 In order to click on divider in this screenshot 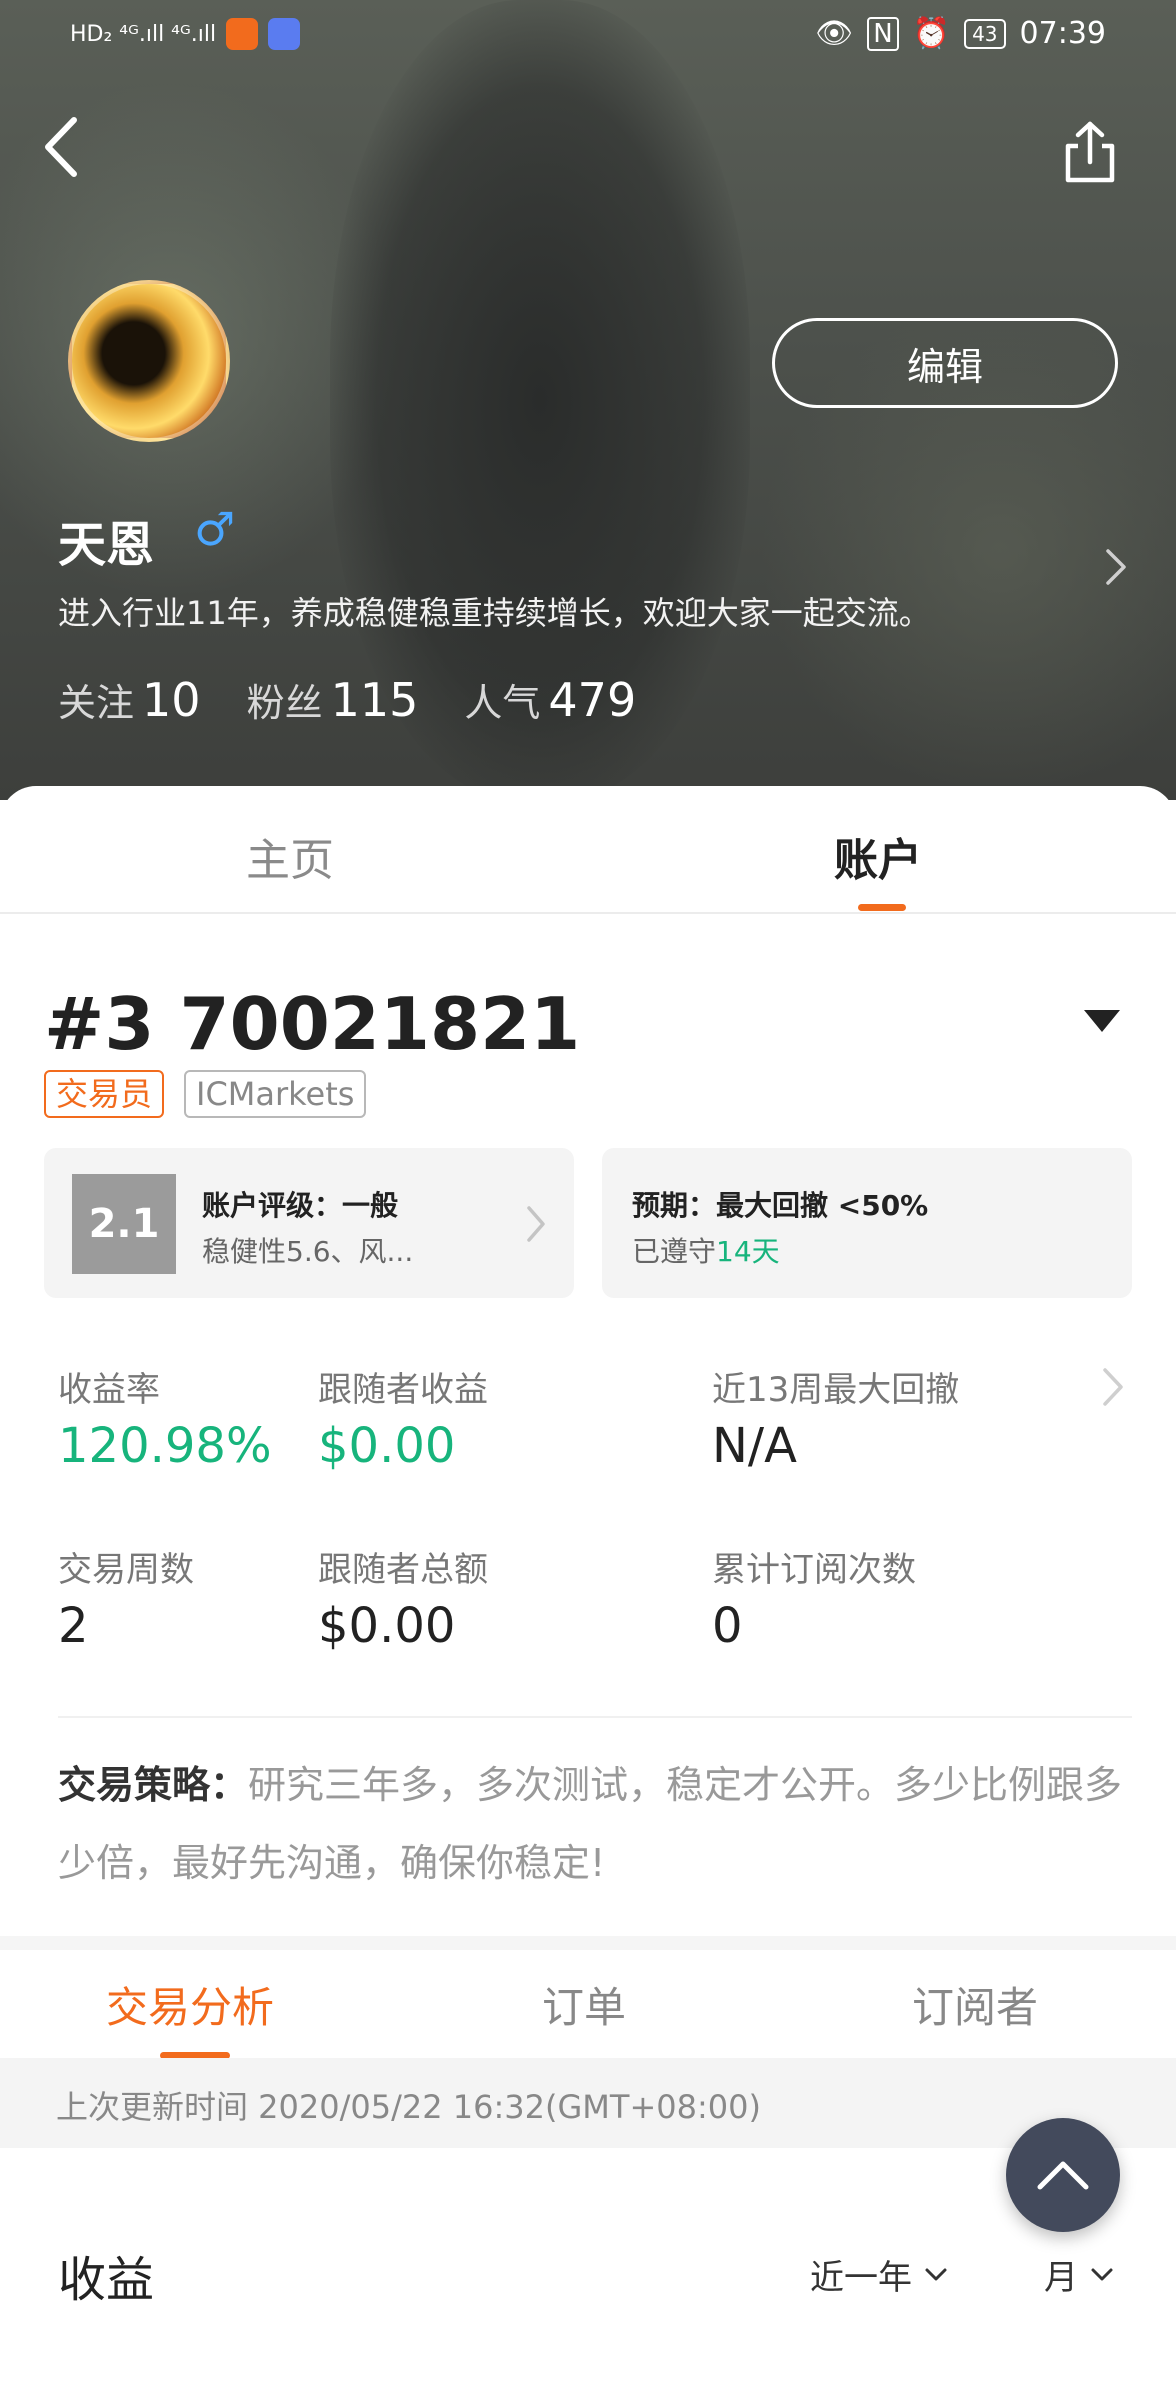, I will do `click(595, 1717)`.